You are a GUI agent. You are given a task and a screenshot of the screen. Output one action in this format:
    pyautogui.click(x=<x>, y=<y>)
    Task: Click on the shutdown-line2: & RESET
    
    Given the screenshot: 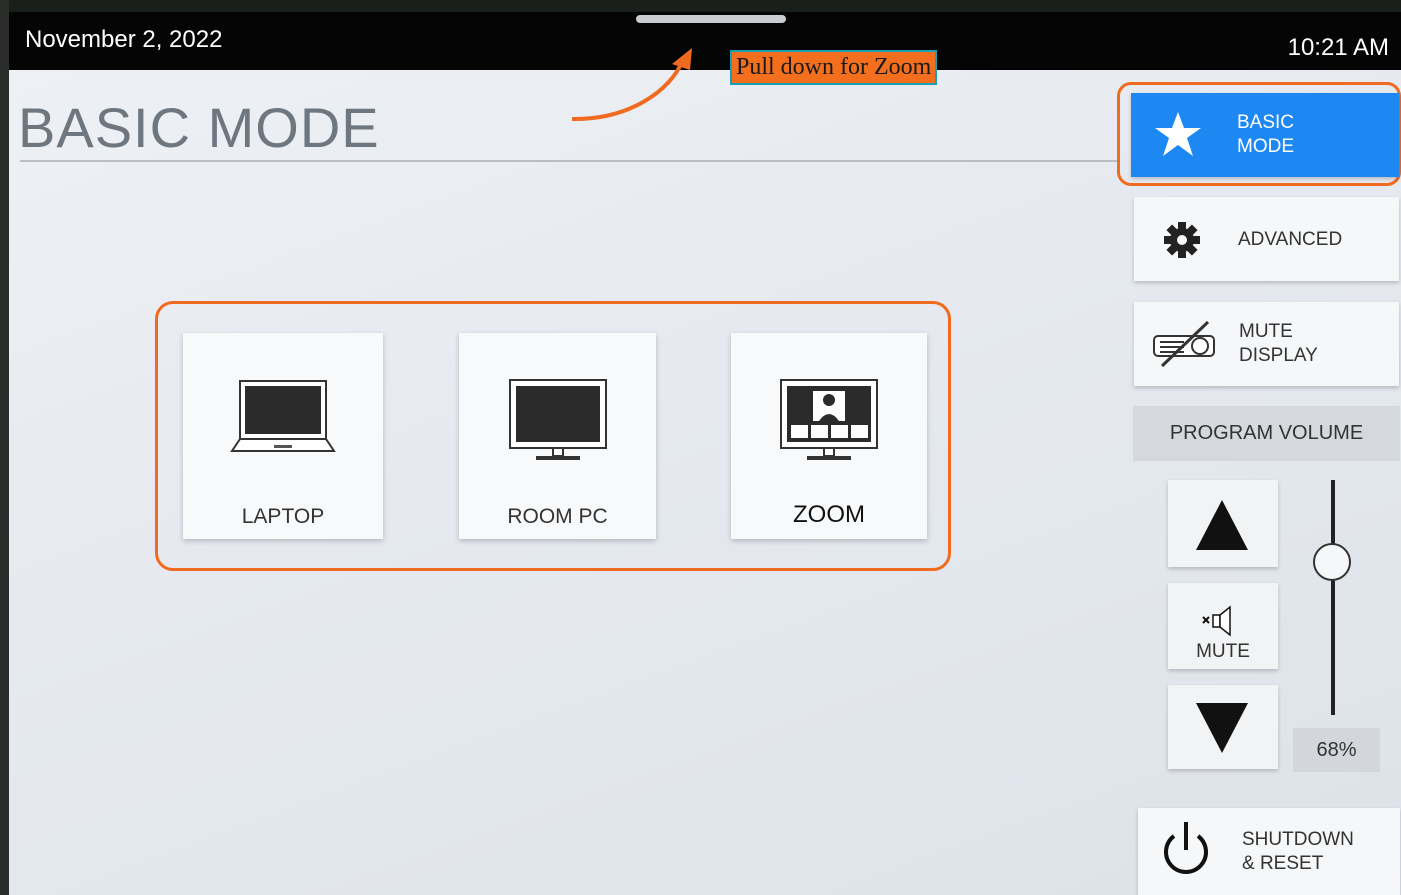 What is the action you would take?
    pyautogui.click(x=1283, y=863)
    